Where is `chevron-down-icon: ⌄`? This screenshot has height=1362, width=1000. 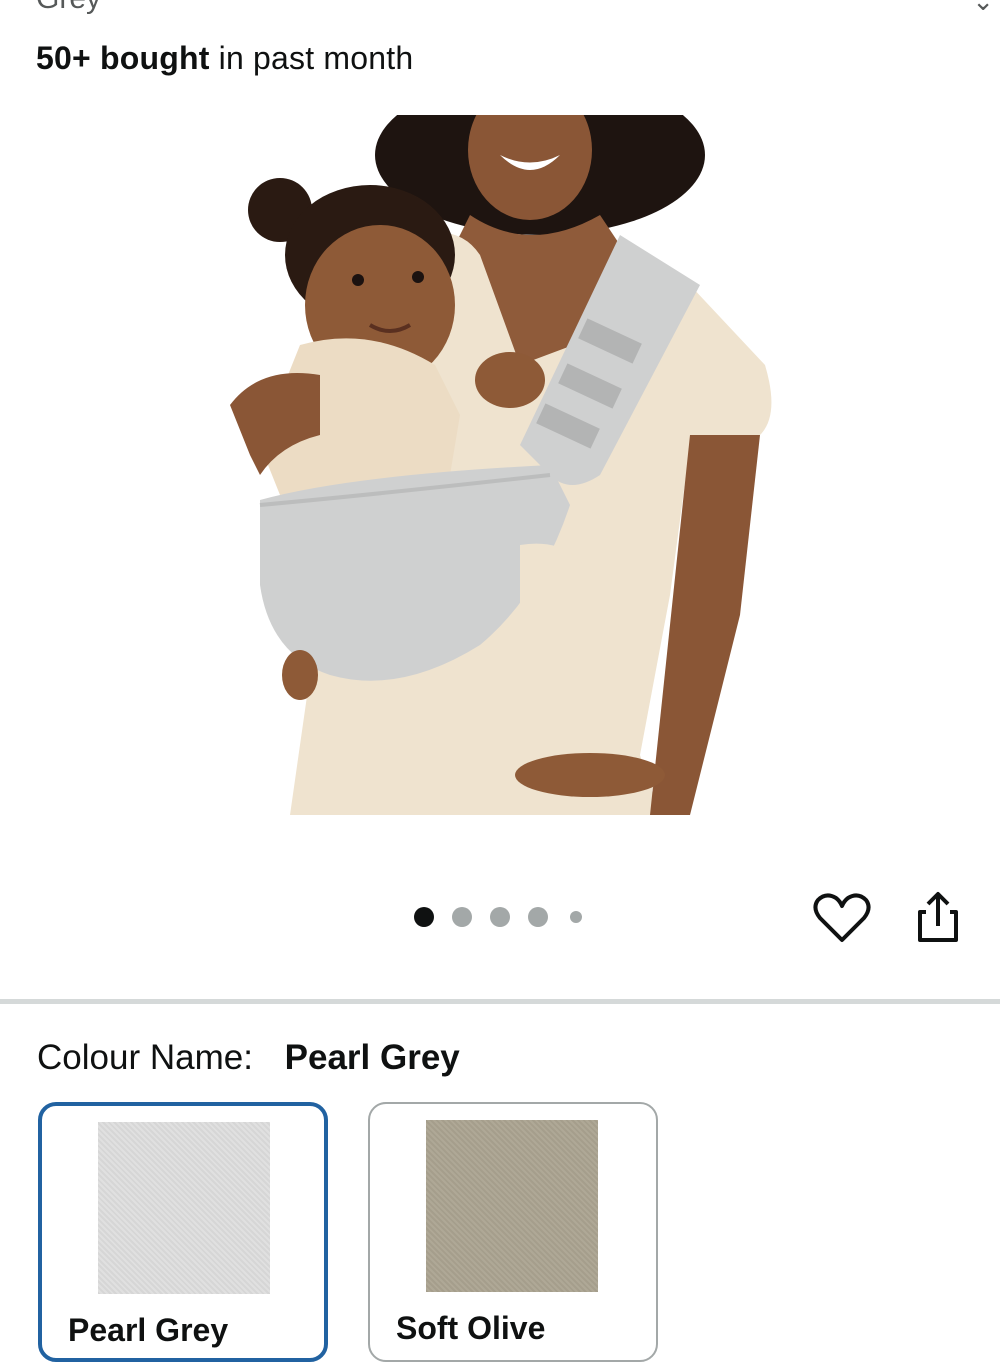
chevron-down-icon: ⌄ is located at coordinates (983, 8).